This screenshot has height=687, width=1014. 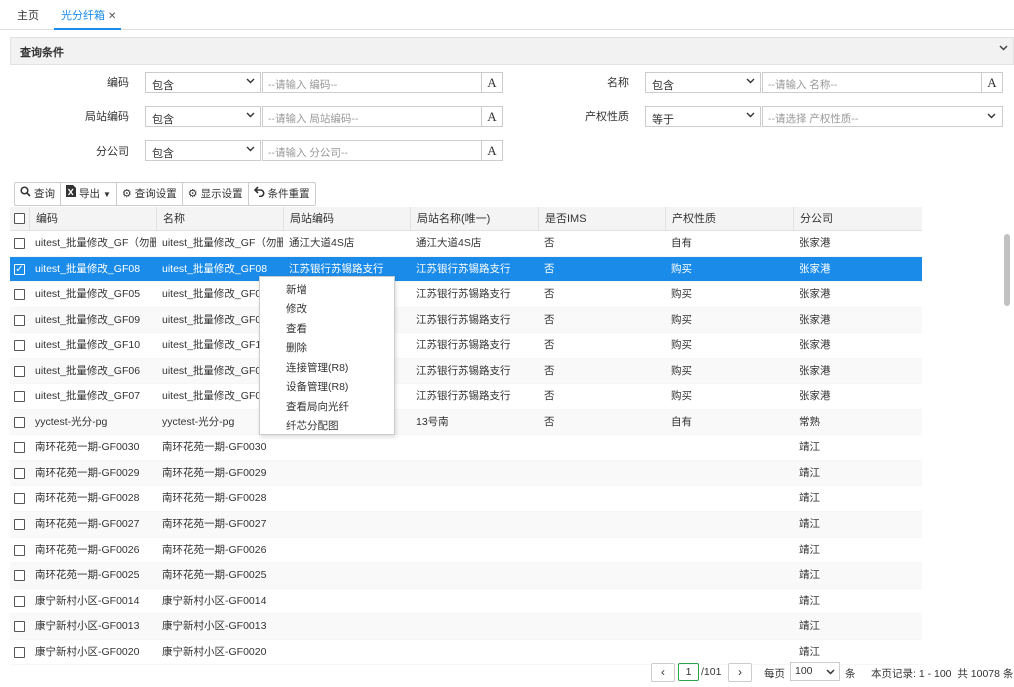 What do you see at coordinates (815, 671) in the screenshot?
I see `page-size-select: 100` at bounding box center [815, 671].